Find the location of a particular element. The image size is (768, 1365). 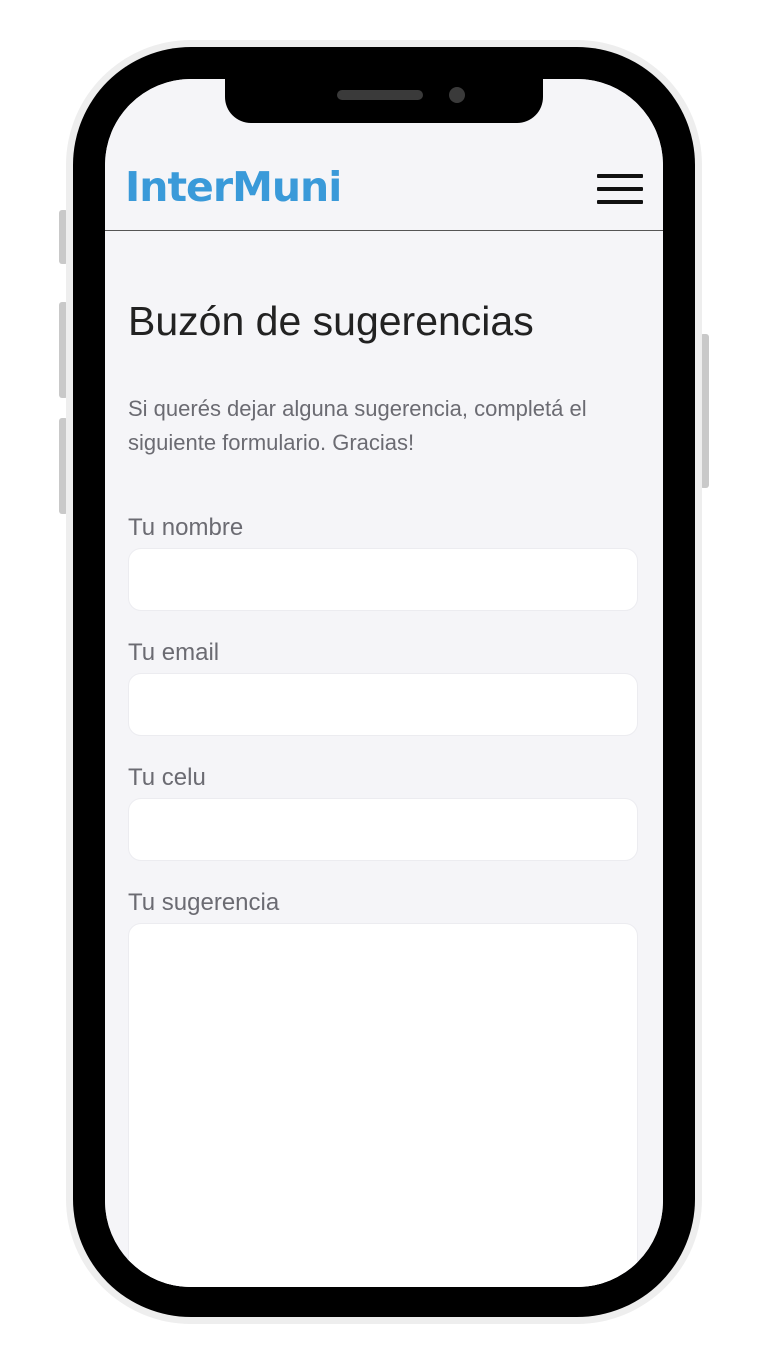

phone-notch is located at coordinates (384, 101).